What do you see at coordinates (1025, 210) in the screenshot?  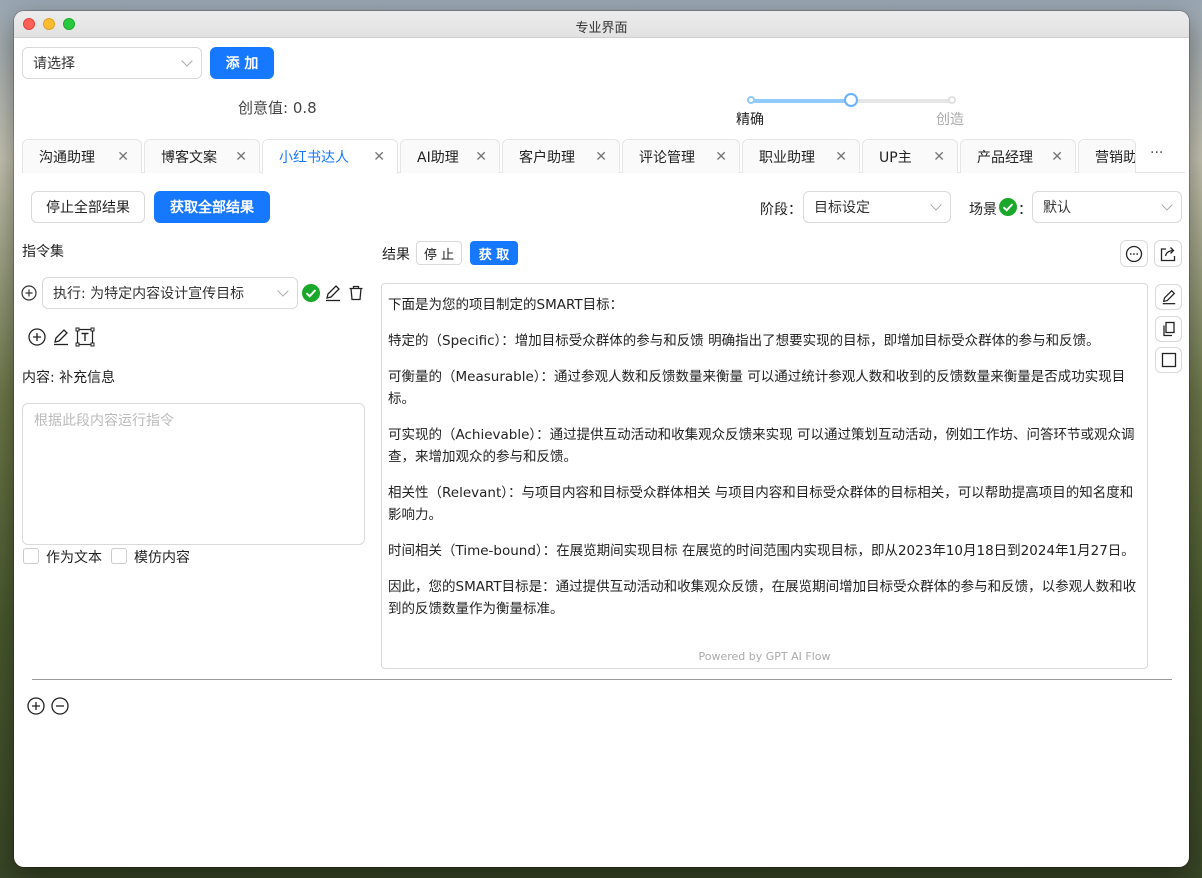 I see `scene-colon: ：` at bounding box center [1025, 210].